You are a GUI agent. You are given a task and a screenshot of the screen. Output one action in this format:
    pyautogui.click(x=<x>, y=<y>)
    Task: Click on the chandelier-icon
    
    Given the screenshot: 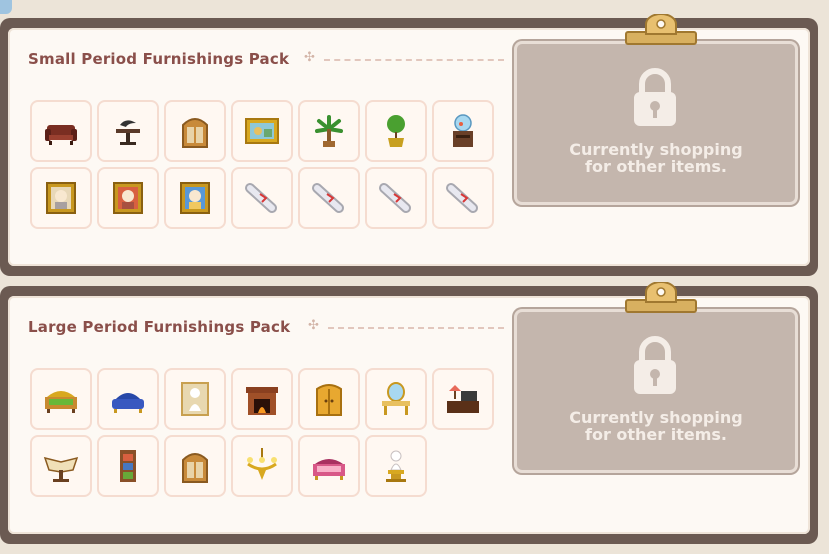 What is the action you would take?
    pyautogui.click(x=262, y=464)
    